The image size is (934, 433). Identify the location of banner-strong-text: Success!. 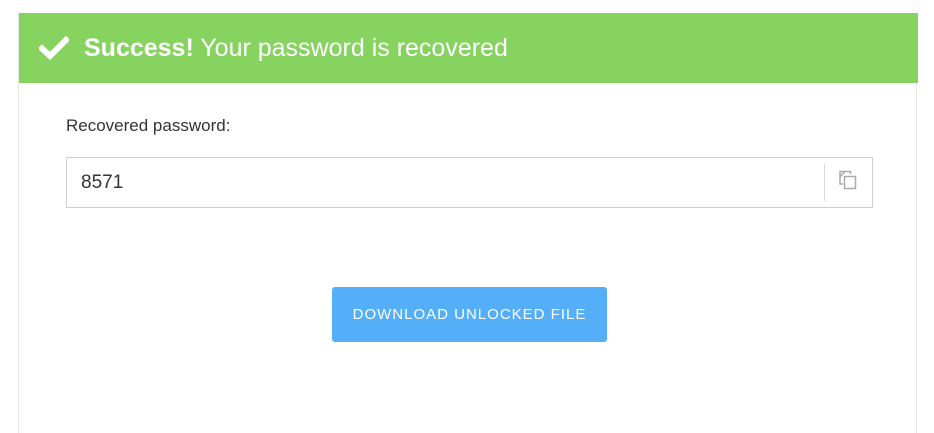
(139, 48).